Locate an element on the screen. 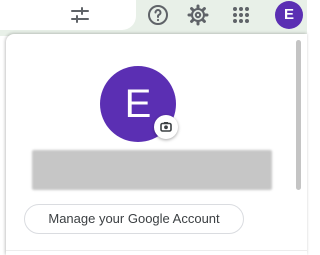 Image resolution: width=320 pixels, height=255 pixels. camera-icon is located at coordinates (166, 127).